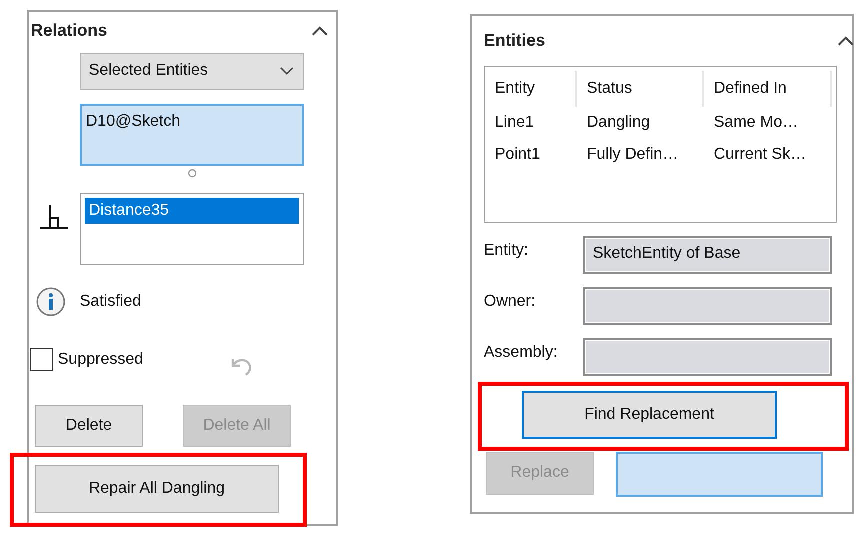  Describe the element at coordinates (192, 135) in the screenshot. I see `entities-list: D10@Sketch` at that location.